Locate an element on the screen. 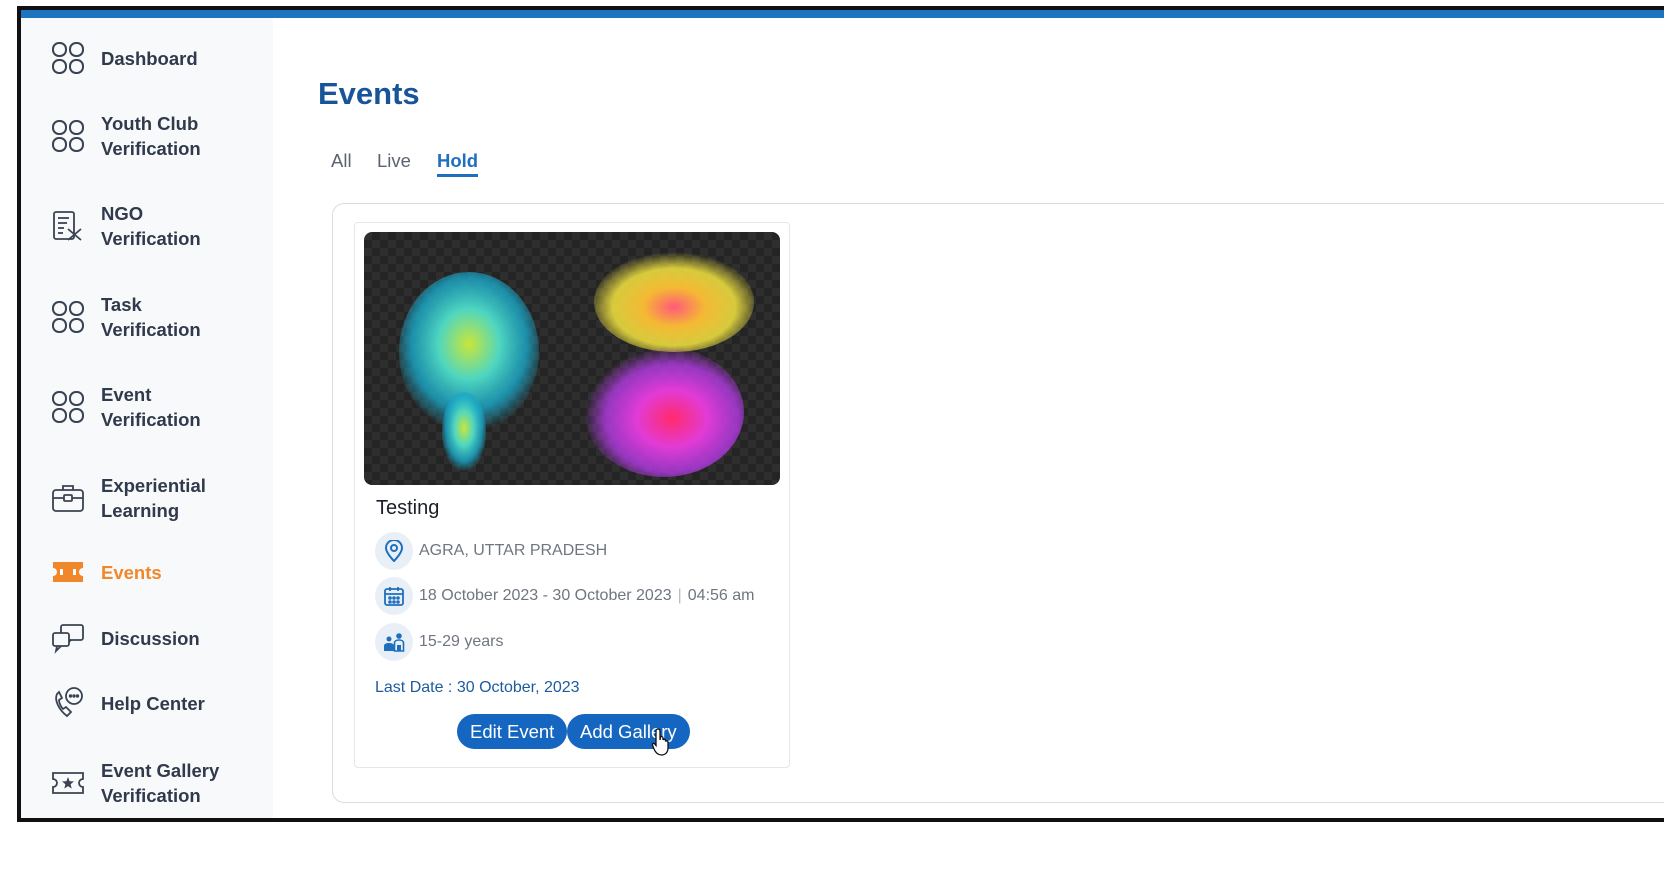 The height and width of the screenshot is (872, 1664). calendar-icon is located at coordinates (394, 596).